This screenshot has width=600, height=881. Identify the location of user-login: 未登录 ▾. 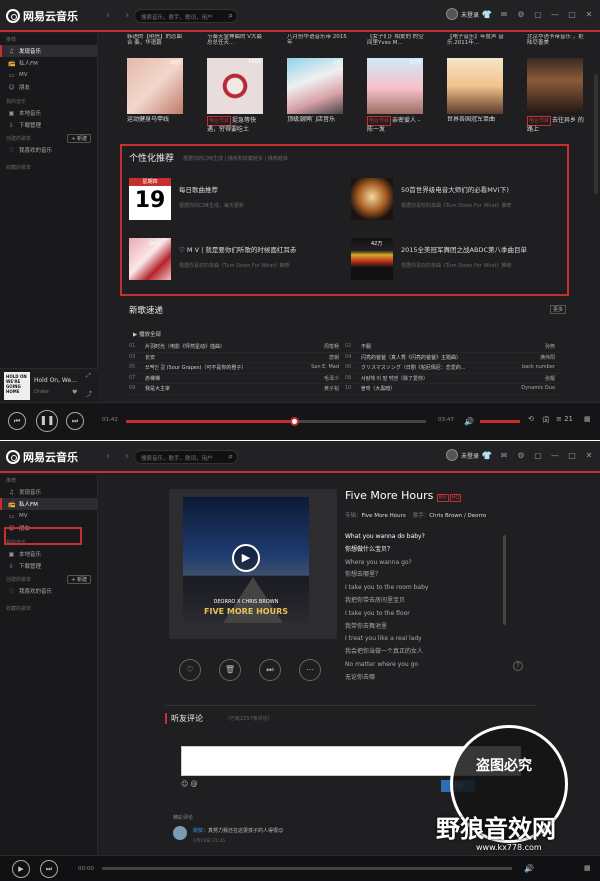
(465, 14).